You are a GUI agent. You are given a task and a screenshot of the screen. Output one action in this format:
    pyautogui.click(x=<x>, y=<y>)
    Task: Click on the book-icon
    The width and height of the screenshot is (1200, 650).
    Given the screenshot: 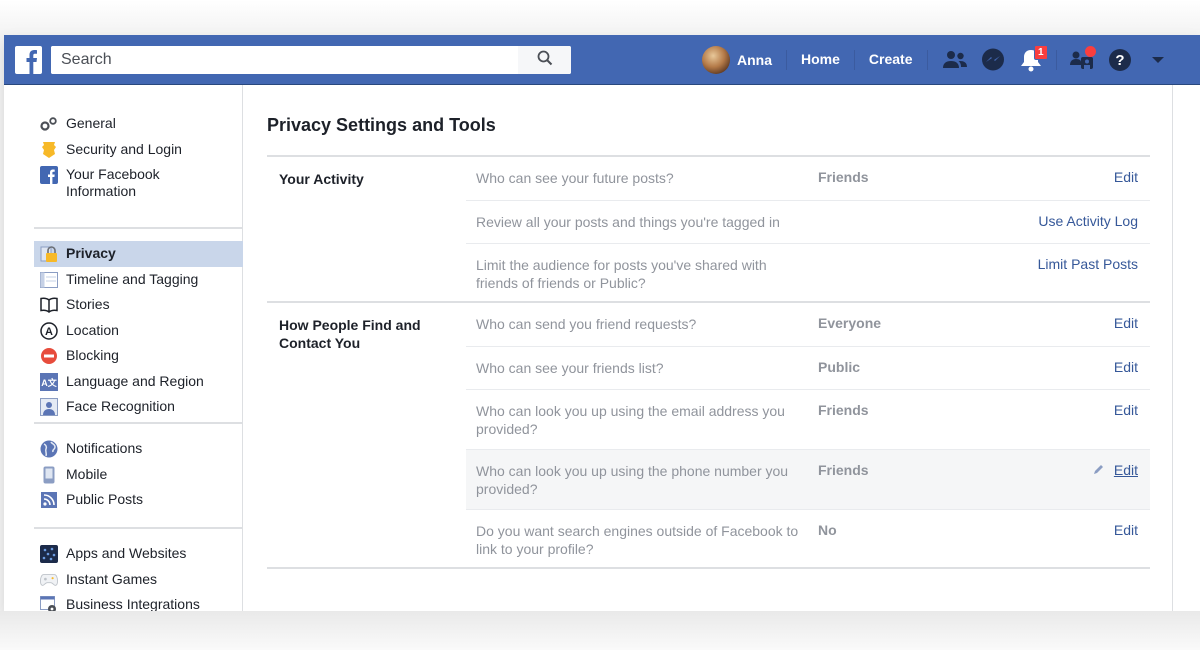 What is the action you would take?
    pyautogui.click(x=49, y=305)
    